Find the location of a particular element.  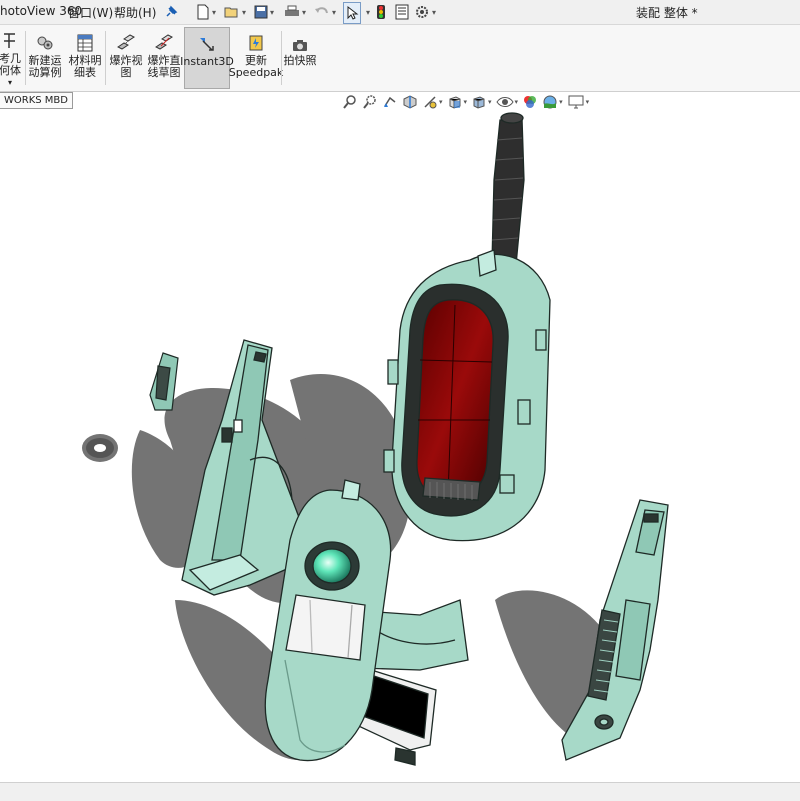

menu-window: 窗口(W) is located at coordinates (90, 12).